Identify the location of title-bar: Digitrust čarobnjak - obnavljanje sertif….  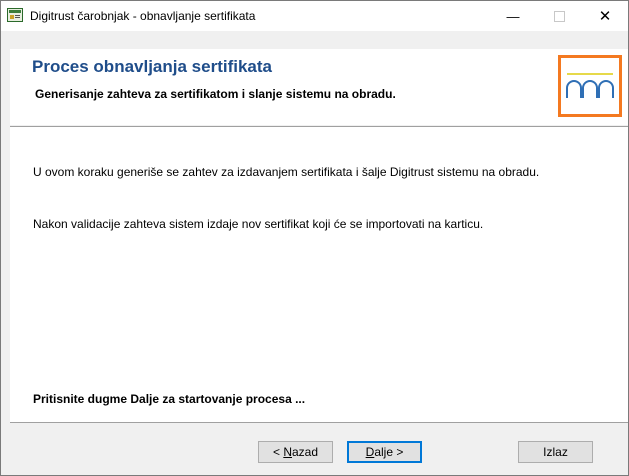
(314, 16).